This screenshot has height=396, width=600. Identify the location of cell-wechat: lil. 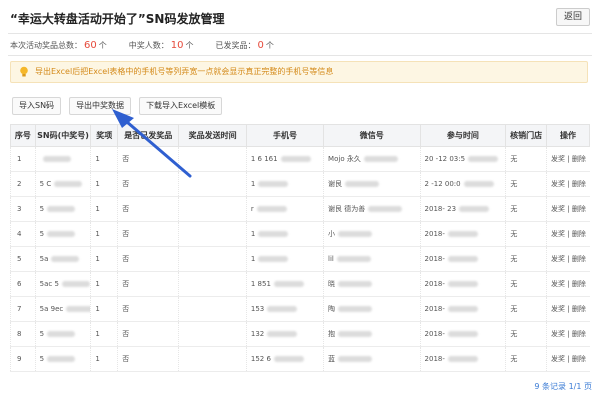
(372, 259).